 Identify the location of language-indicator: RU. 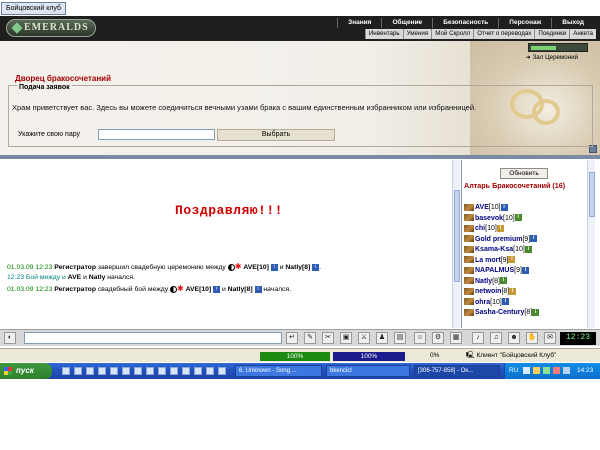
(513, 371).